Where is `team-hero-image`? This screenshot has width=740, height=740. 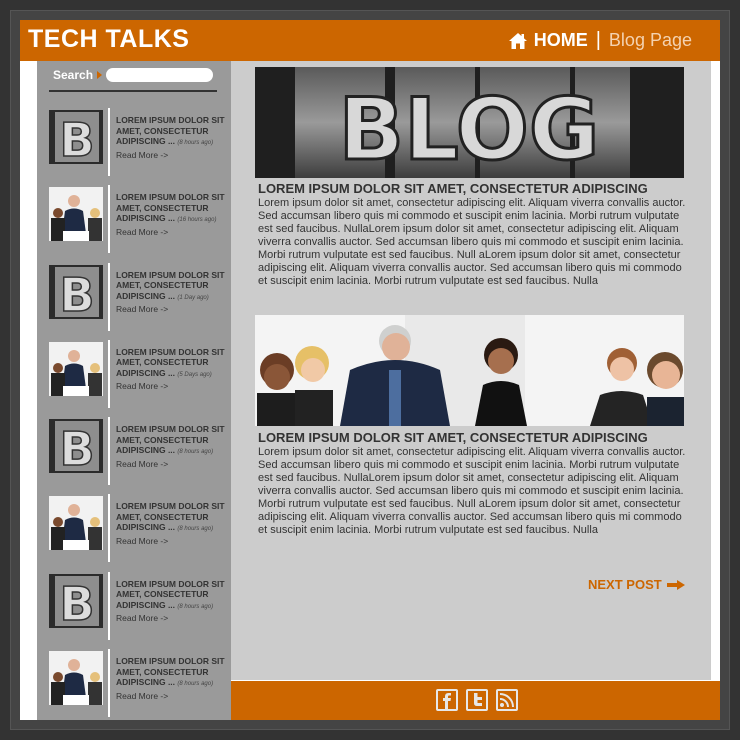 team-hero-image is located at coordinates (469, 370).